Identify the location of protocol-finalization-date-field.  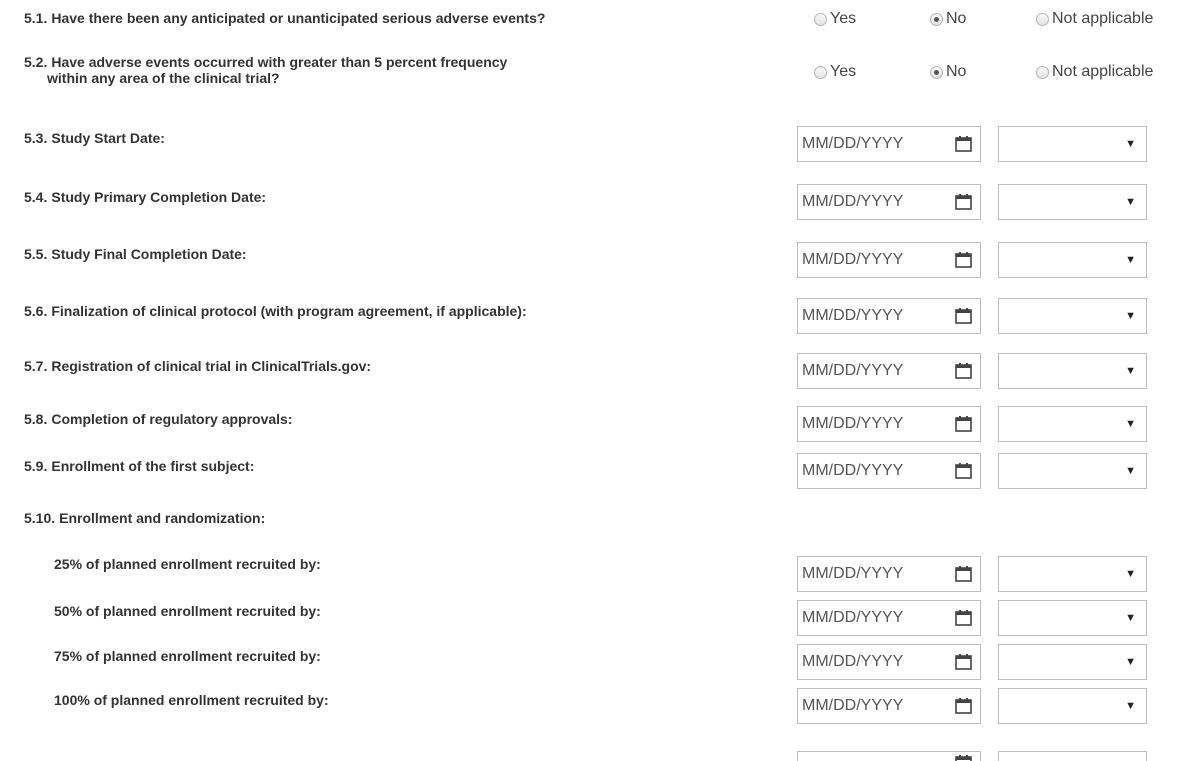
(889, 316).